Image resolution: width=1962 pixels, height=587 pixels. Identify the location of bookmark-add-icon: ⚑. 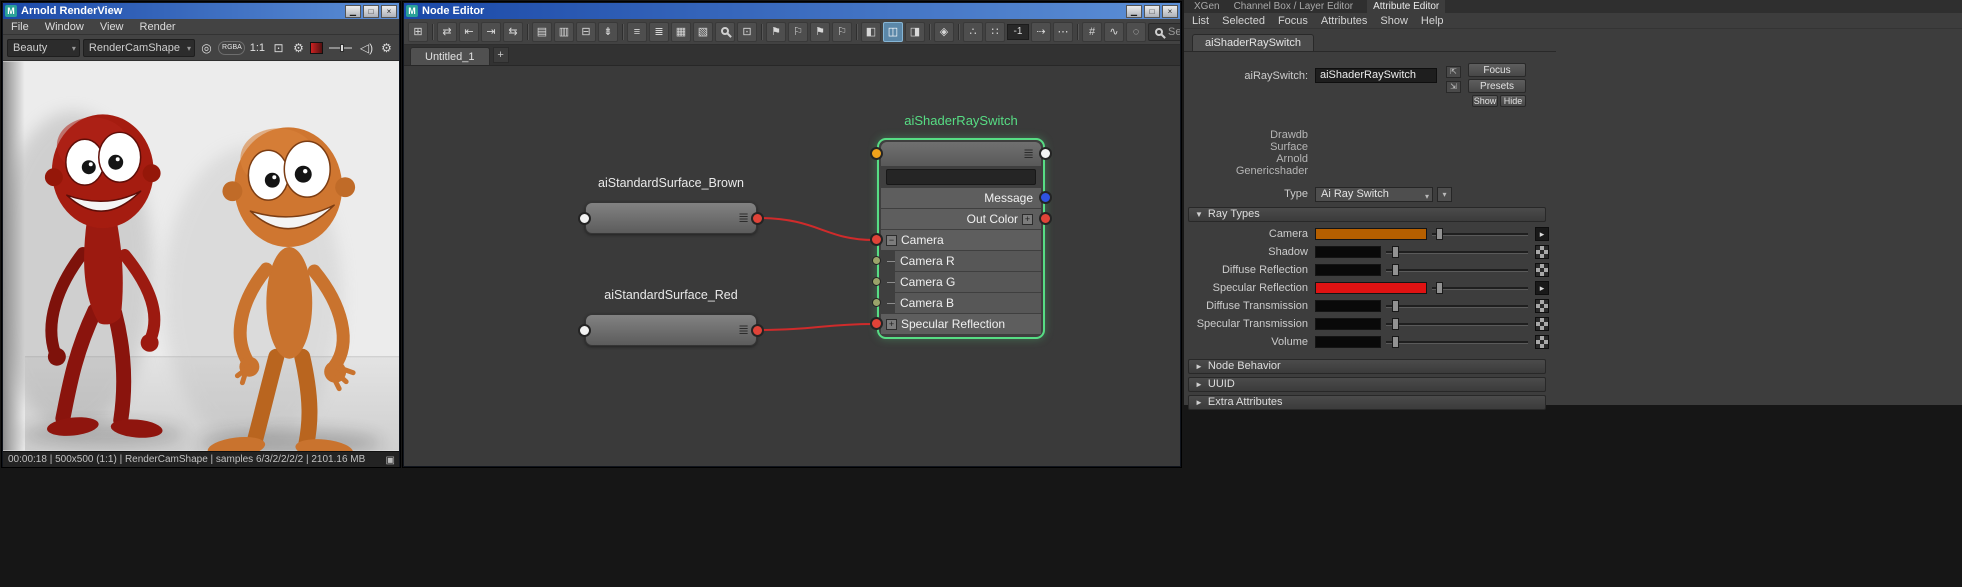
(776, 31).